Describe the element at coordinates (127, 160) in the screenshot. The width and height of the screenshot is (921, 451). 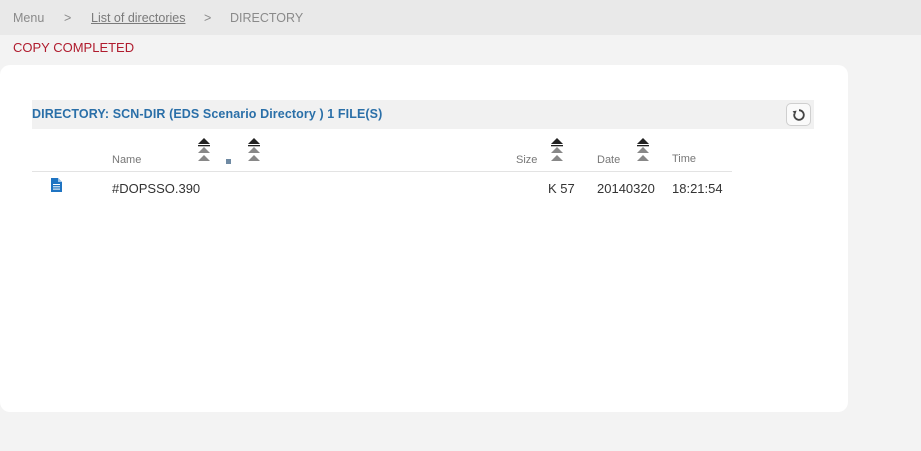
I see `column-header-name: Name` at that location.